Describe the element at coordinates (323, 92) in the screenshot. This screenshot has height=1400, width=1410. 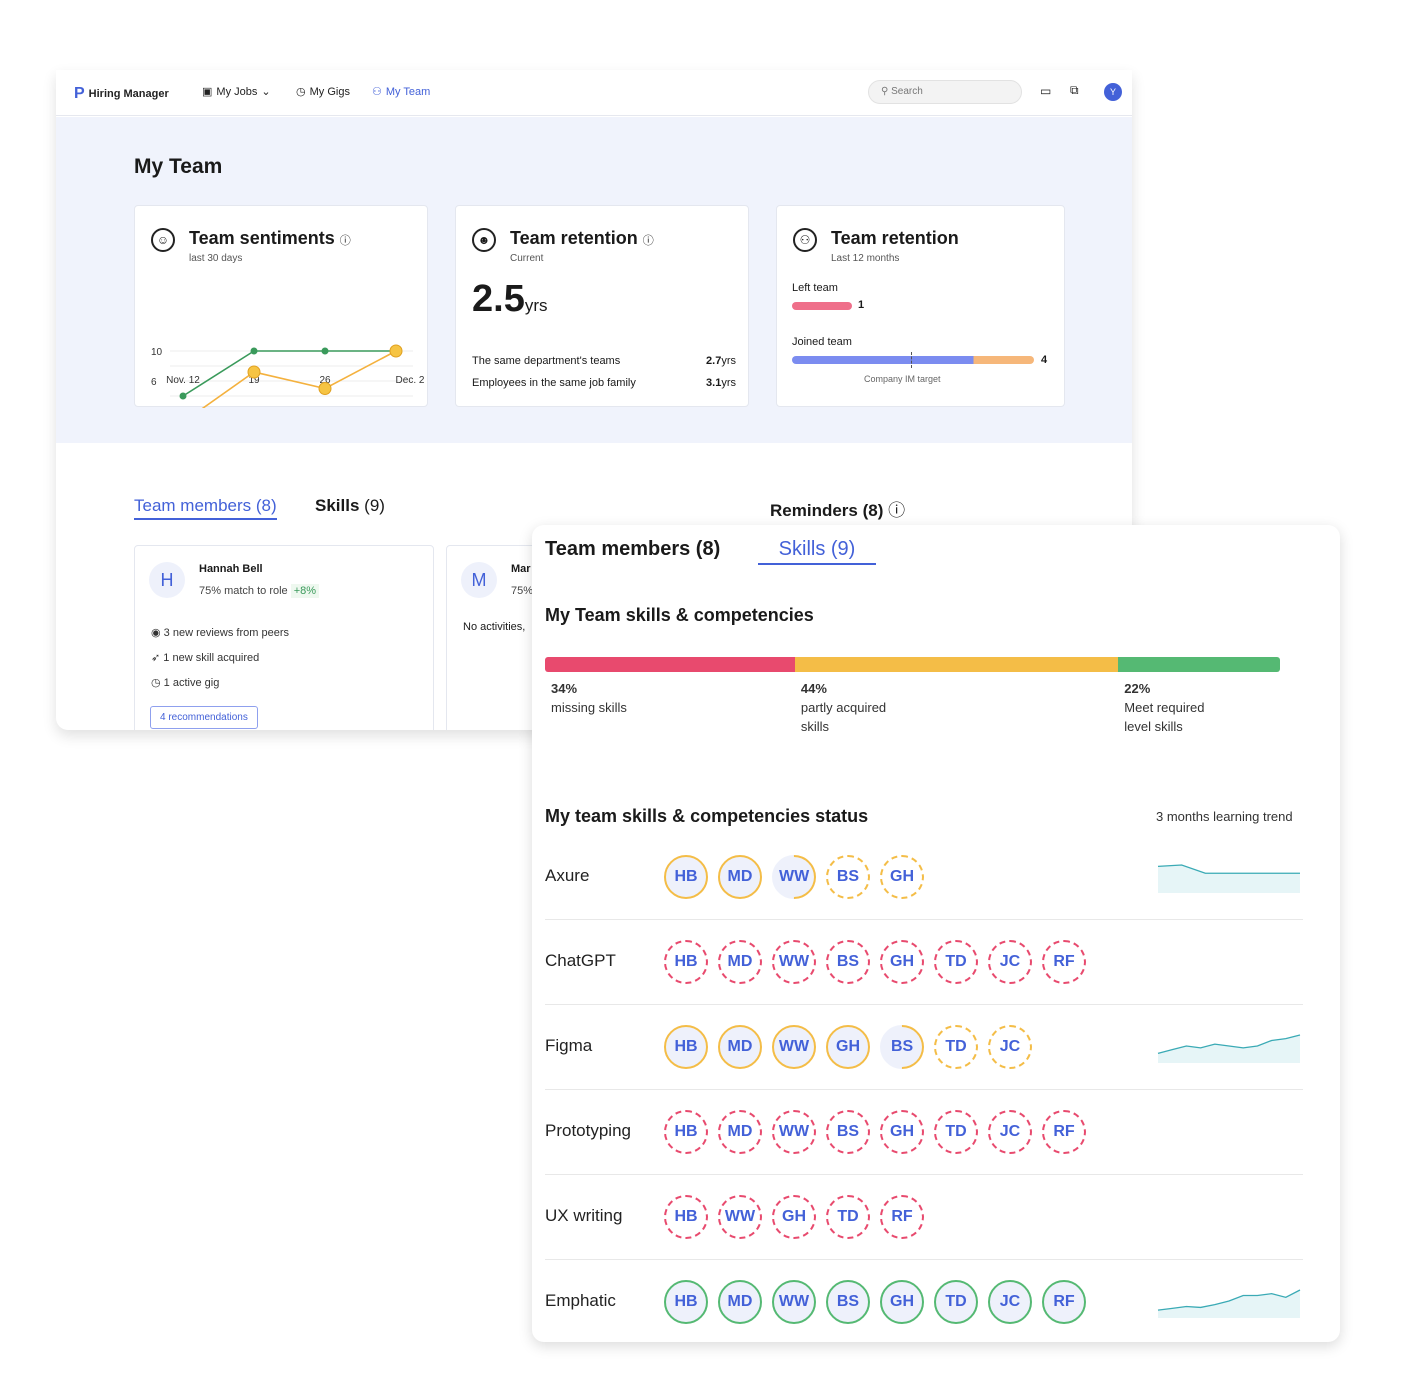
I see `nav-my-gigs: ◷ My Gigs` at that location.